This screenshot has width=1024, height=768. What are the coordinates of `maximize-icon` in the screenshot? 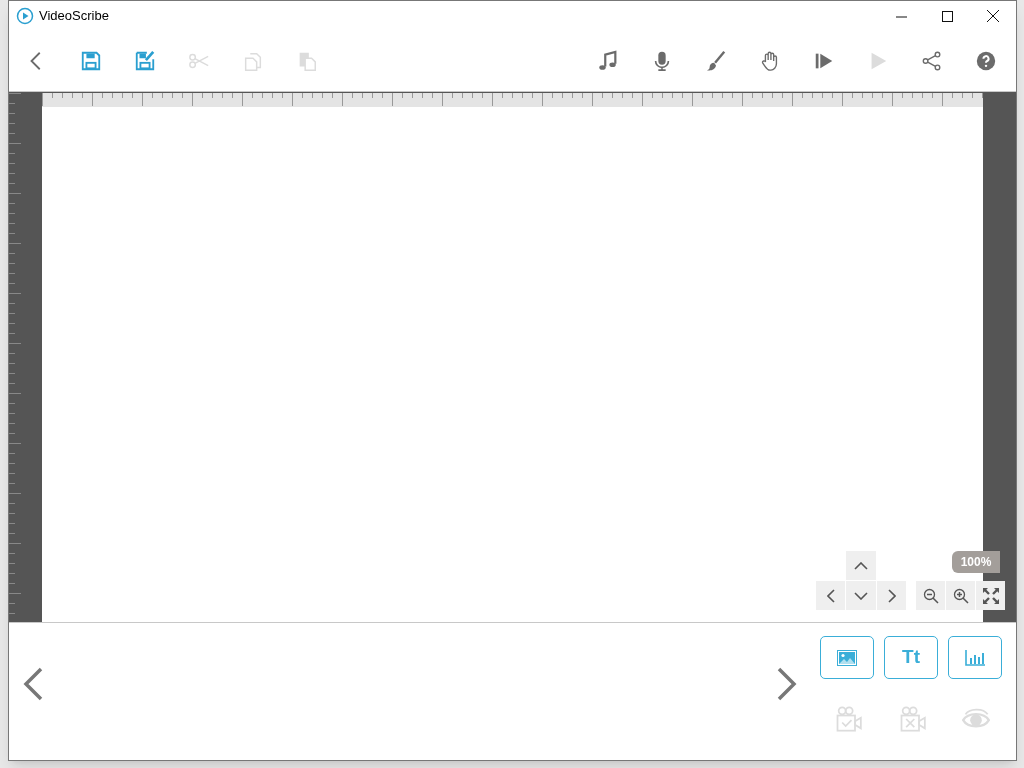 It's located at (947, 16).